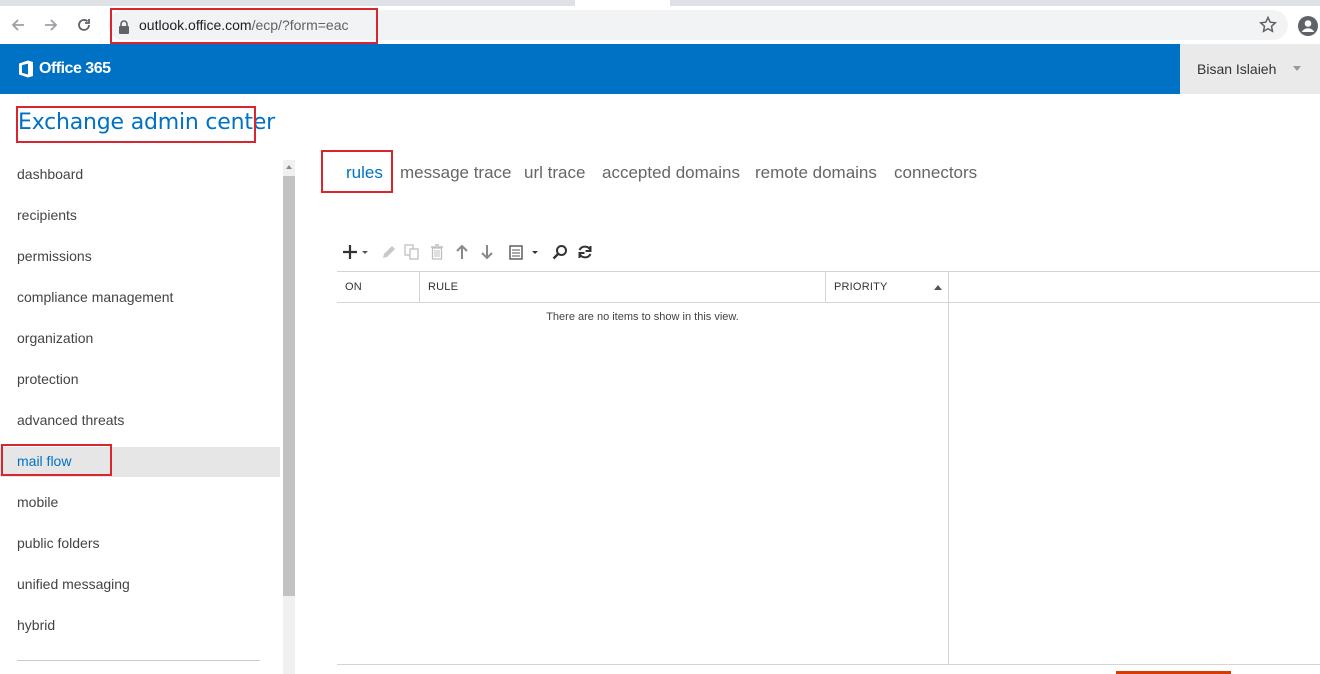 This screenshot has width=1320, height=674. What do you see at coordinates (75, 68) in the screenshot?
I see `brand-text: Office 365` at bounding box center [75, 68].